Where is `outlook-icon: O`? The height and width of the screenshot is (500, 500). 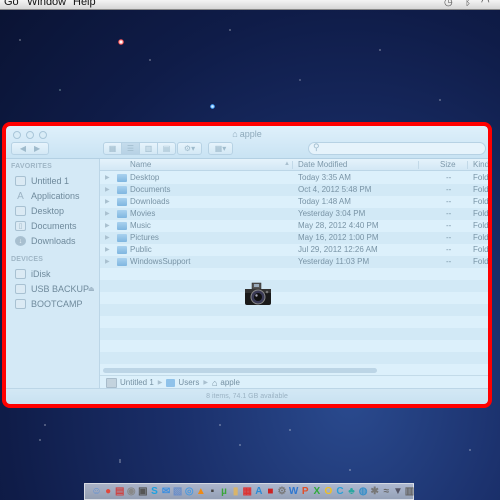
outlook-icon: O is located at coordinates (328, 491).